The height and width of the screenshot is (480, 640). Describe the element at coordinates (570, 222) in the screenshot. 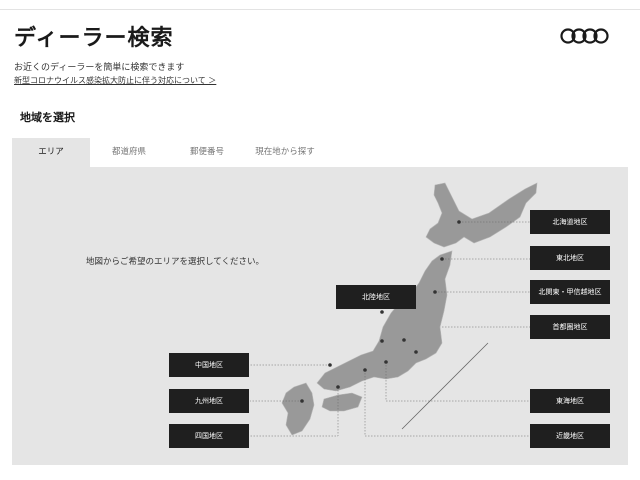

I see `region-button-hokkaido: 北海道地区` at that location.